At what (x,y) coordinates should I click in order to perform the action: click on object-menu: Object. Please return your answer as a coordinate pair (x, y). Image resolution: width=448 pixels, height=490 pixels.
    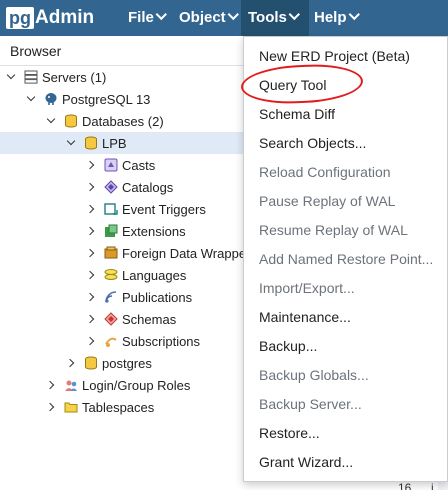
    Looking at the image, I should click on (208, 18).